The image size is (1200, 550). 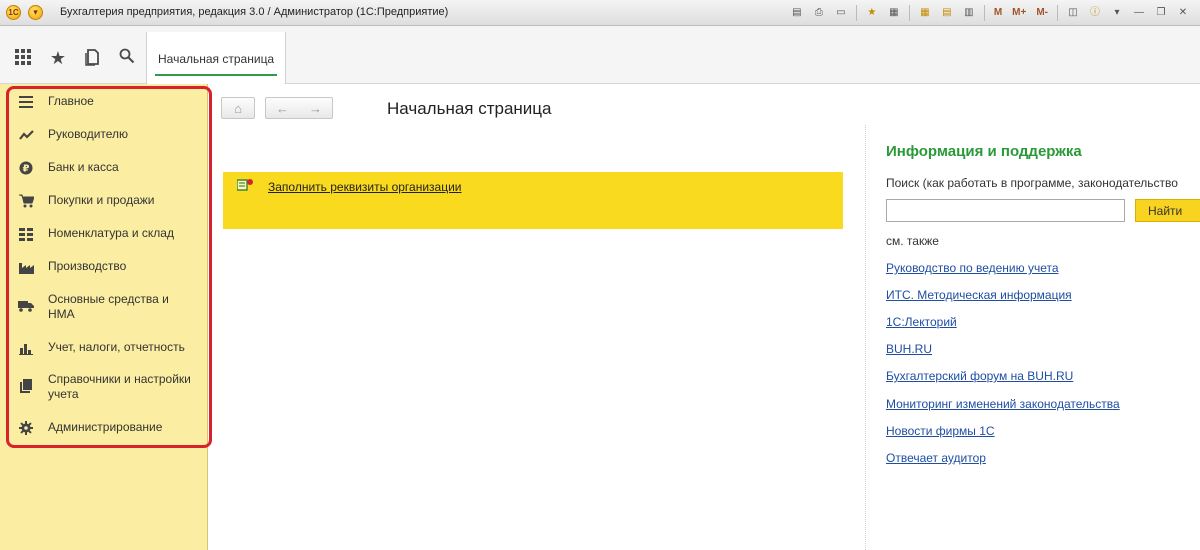 What do you see at coordinates (26, 201) in the screenshot?
I see `cart-icon` at bounding box center [26, 201].